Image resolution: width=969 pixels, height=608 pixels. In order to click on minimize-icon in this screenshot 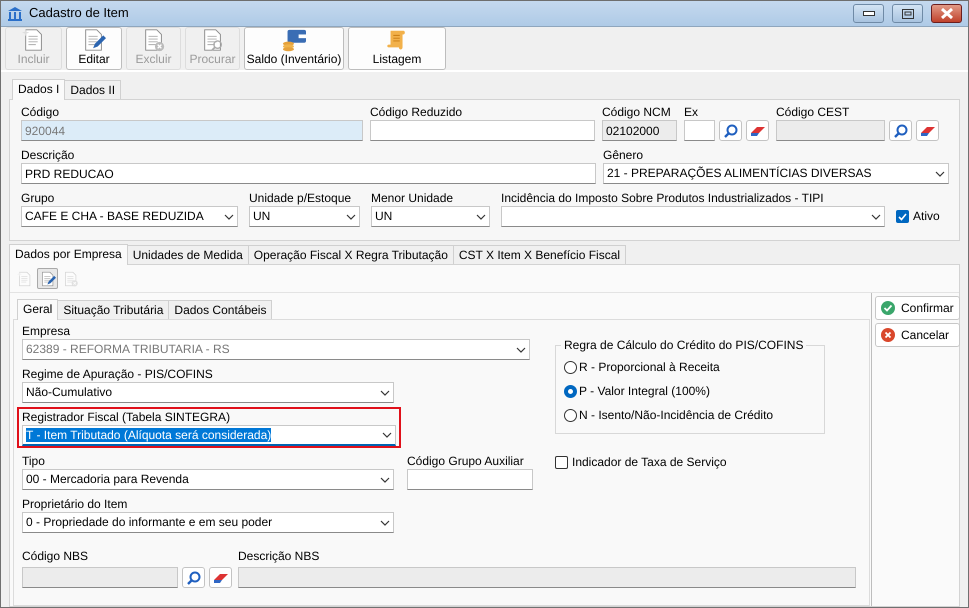, I will do `click(868, 13)`.